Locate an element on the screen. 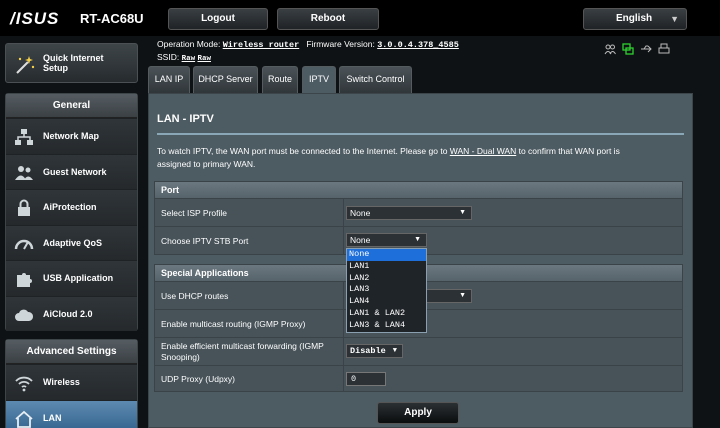  dropdown-option-lan1: LAN1 is located at coordinates (386, 267).